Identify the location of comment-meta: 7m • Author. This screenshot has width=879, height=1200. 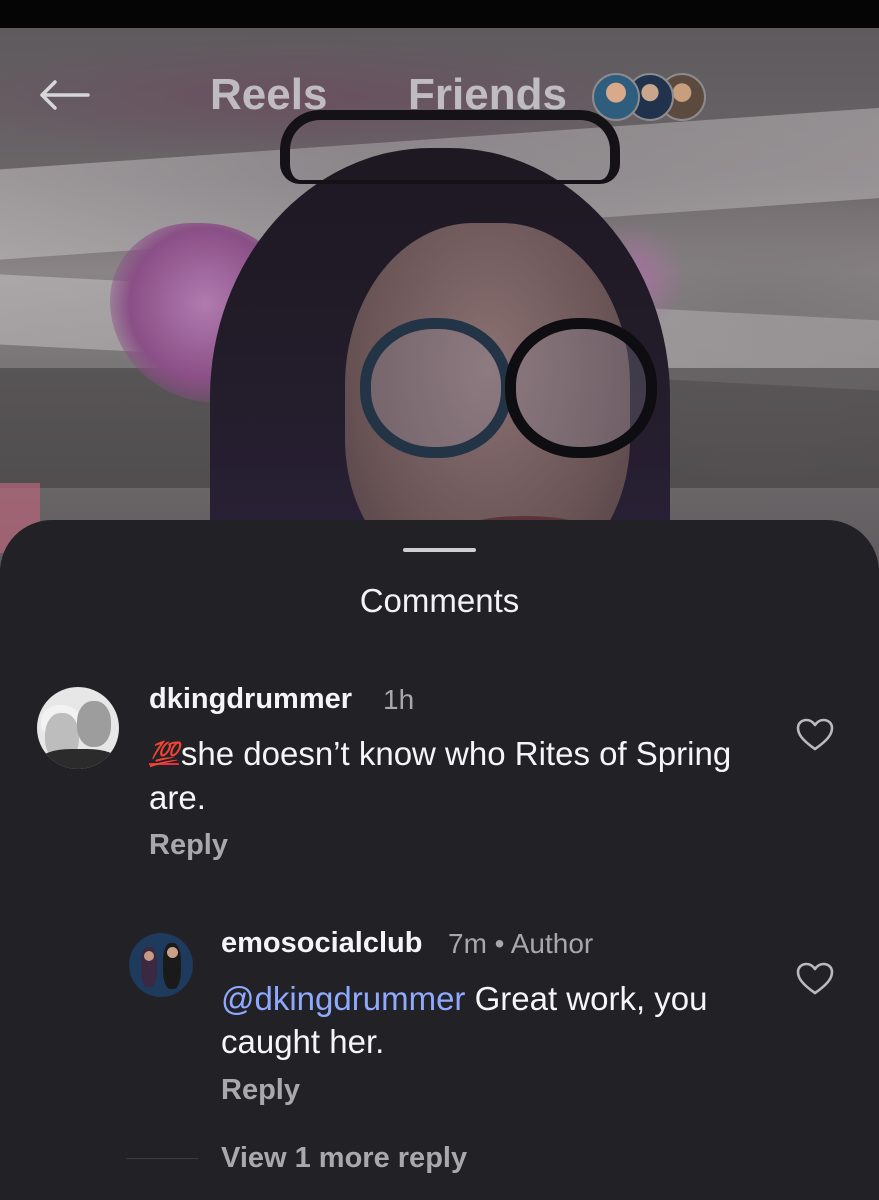
(521, 943).